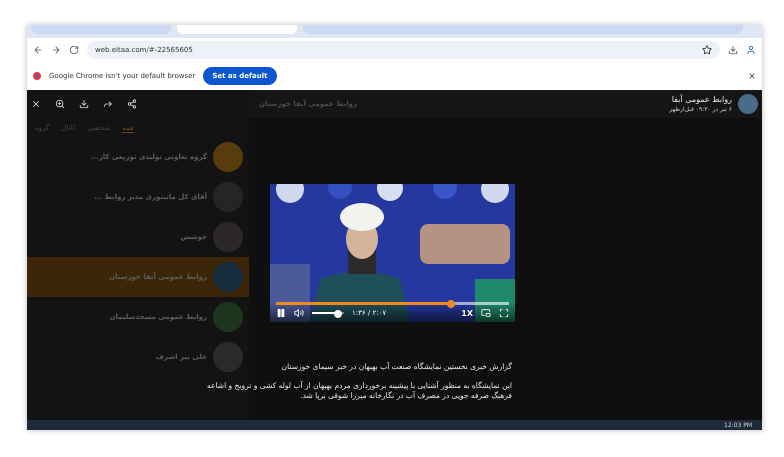  Describe the element at coordinates (467, 313) in the screenshot. I see `speed-button: 1X` at that location.